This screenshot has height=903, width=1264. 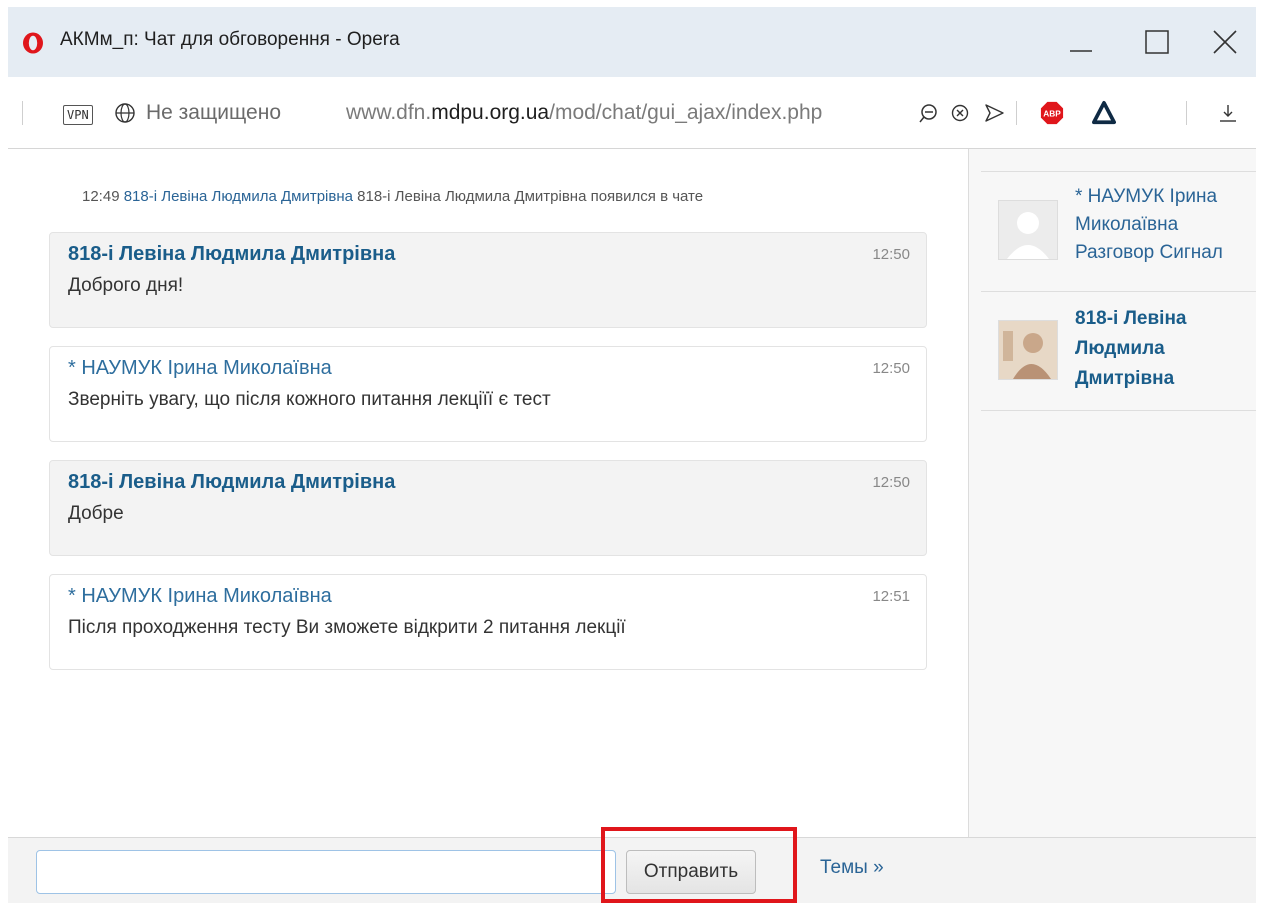 I want to click on send-to-flow-button, so click(x=994, y=113).